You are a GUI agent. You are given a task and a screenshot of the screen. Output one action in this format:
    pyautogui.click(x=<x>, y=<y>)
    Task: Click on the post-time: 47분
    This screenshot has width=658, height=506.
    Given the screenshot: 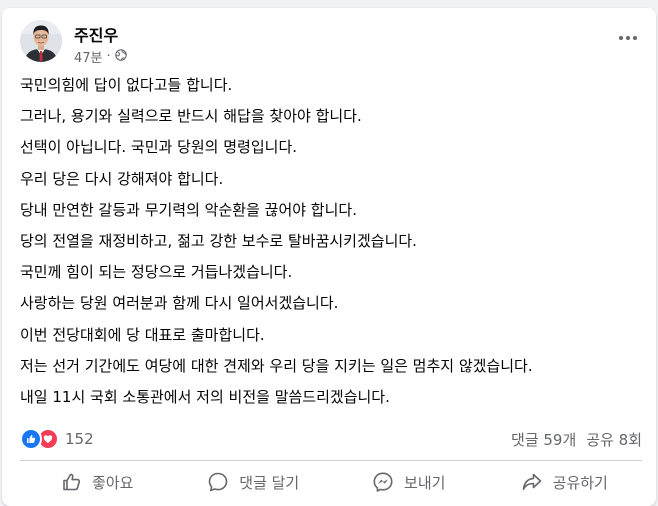 What is the action you would take?
    pyautogui.click(x=88, y=56)
    